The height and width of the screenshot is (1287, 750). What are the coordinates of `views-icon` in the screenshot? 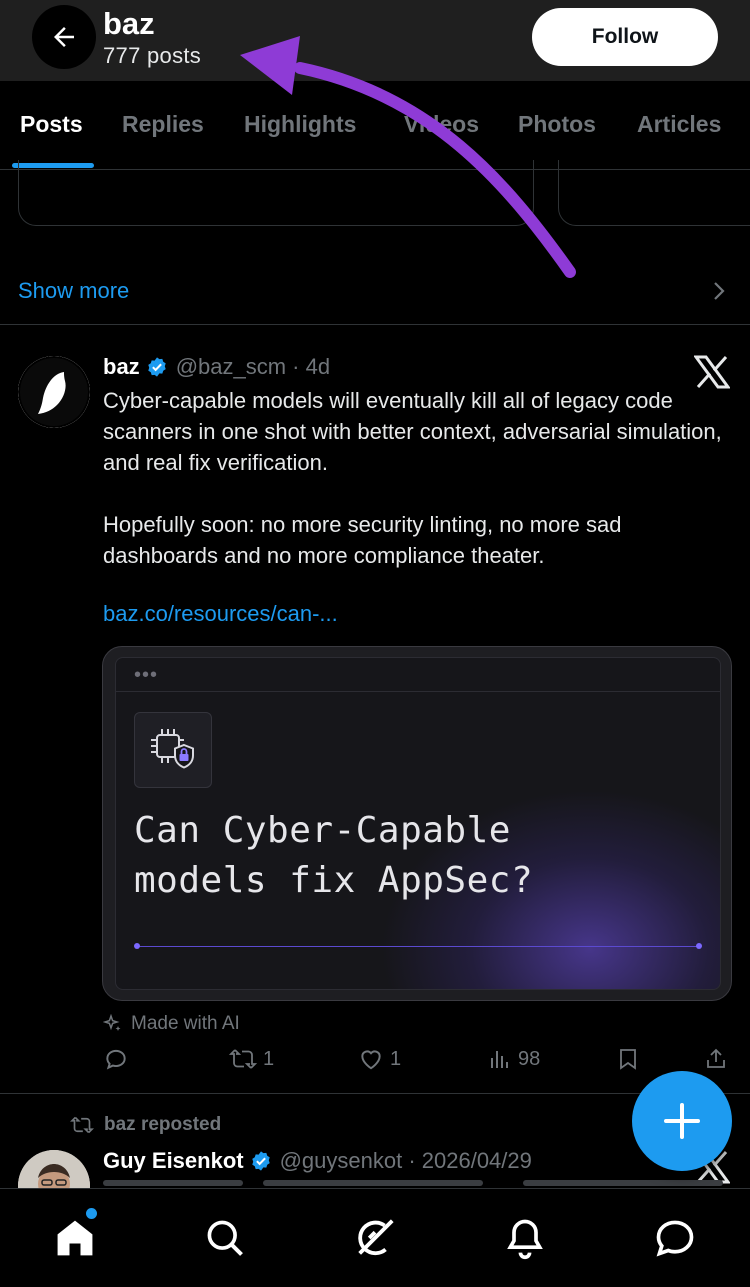 It's located at (499, 1059).